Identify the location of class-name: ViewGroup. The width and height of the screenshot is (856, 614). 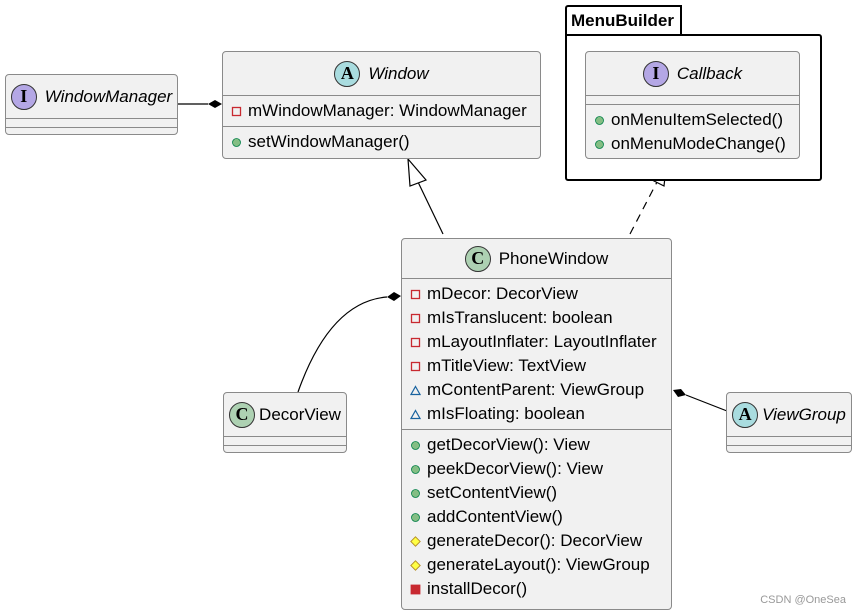
(804, 414).